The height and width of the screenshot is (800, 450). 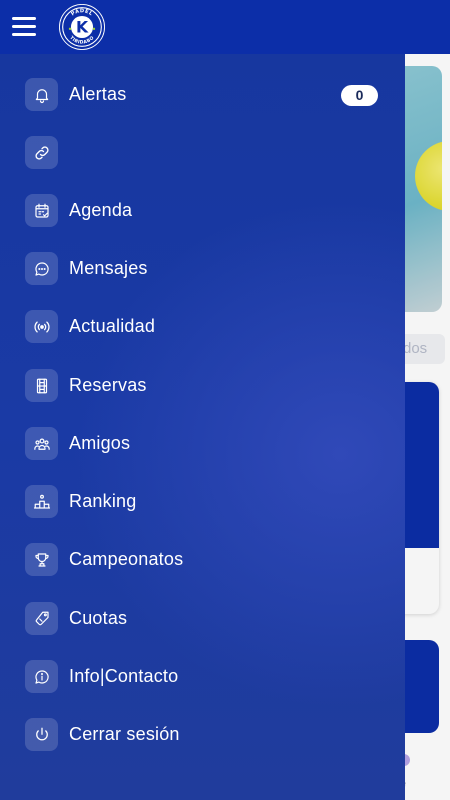 I want to click on chat-bubble-icon, so click(x=41, y=268).